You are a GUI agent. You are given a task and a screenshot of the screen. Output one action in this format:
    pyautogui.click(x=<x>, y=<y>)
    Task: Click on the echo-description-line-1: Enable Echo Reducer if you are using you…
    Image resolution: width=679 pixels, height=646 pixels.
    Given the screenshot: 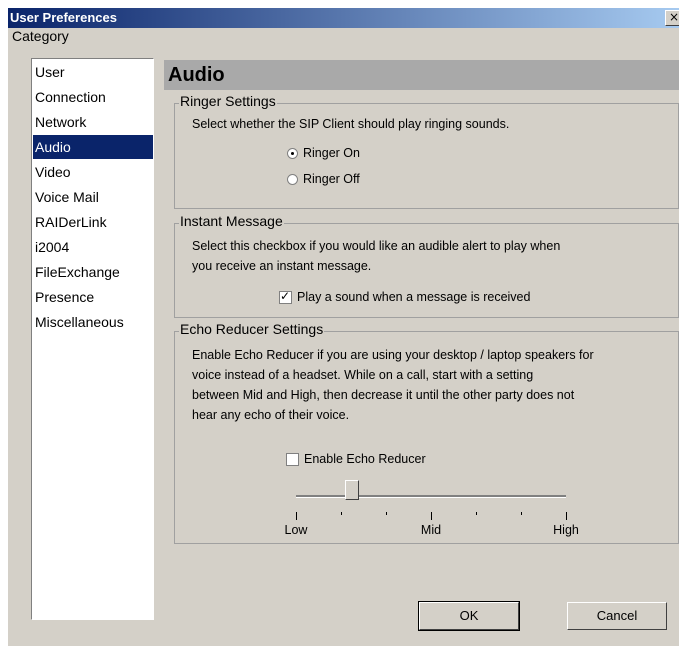 What is the action you would take?
    pyautogui.click(x=393, y=355)
    